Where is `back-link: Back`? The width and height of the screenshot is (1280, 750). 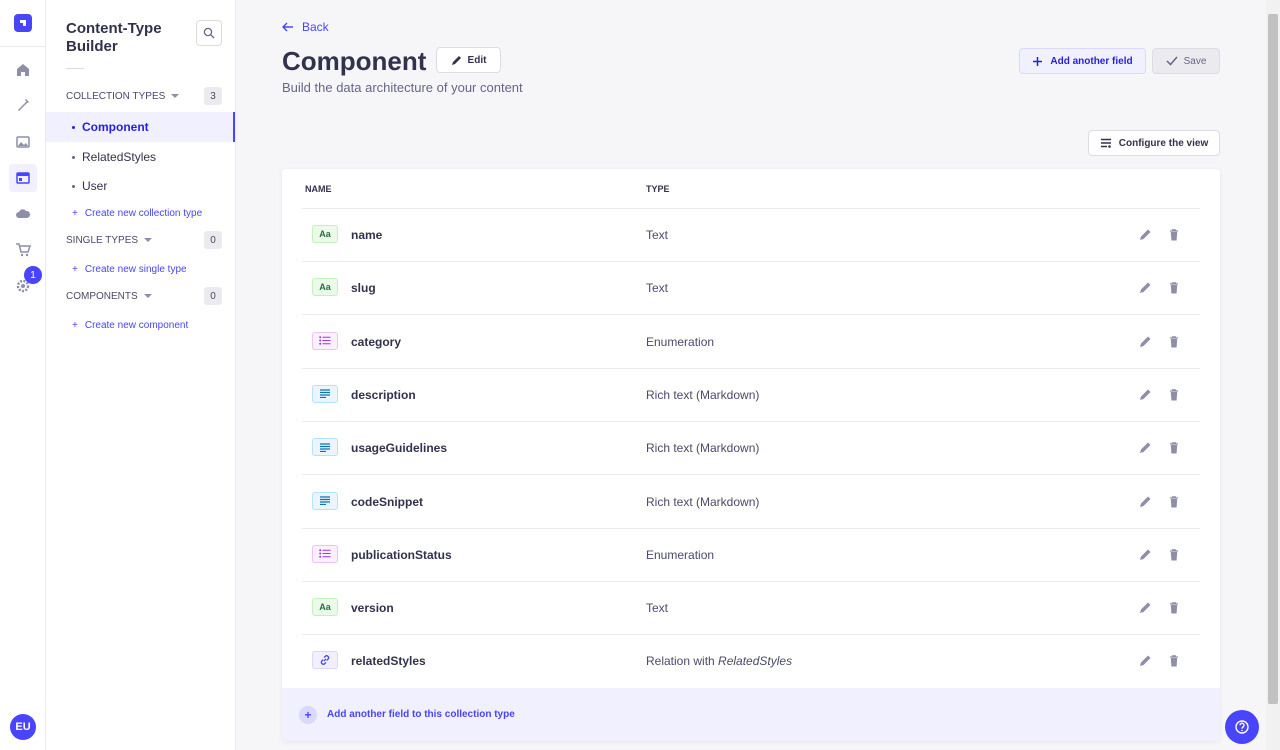
back-link: Back is located at coordinates (305, 27).